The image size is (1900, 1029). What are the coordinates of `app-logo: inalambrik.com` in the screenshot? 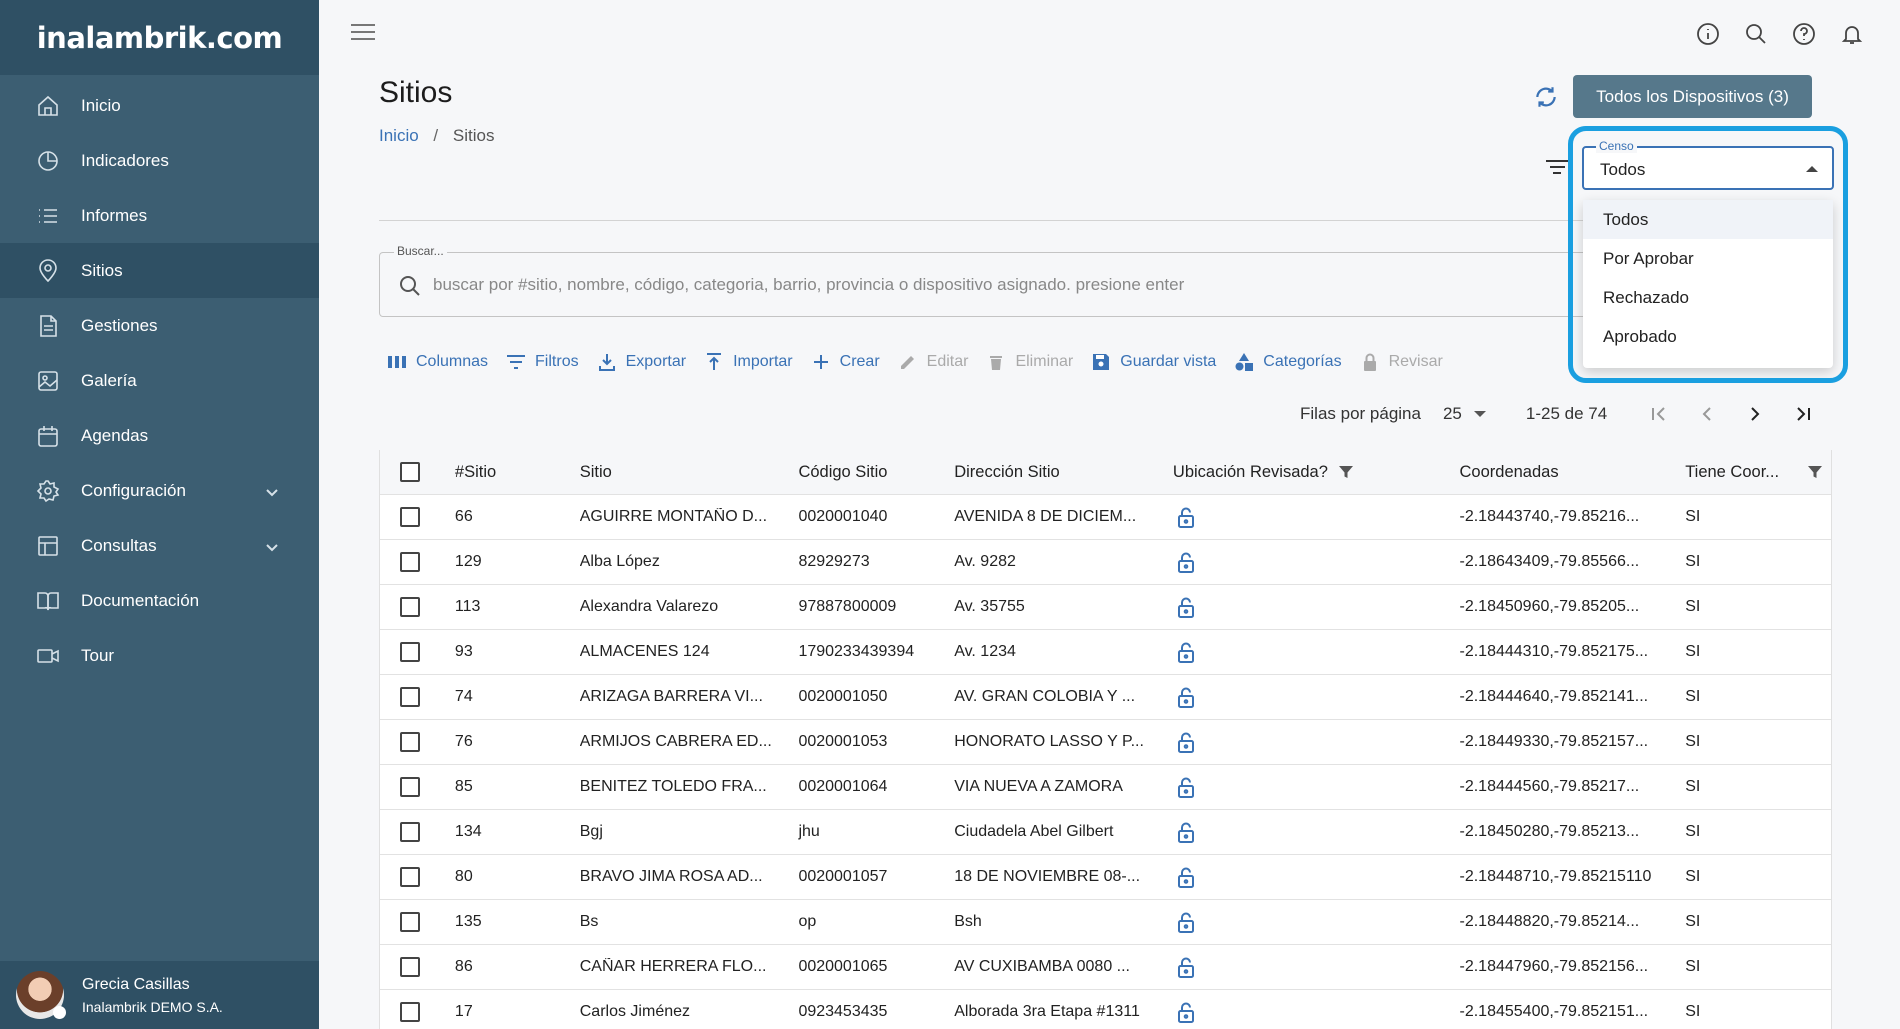 It's located at (160, 38).